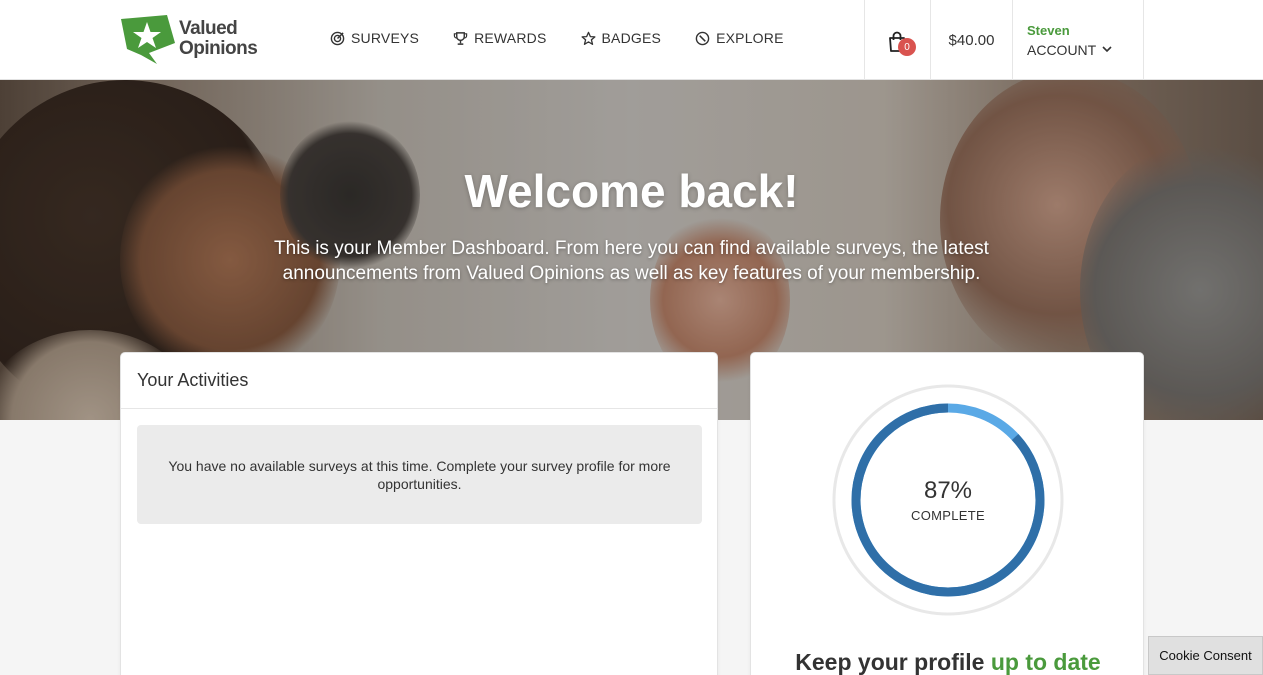 This screenshot has height=675, width=1263. I want to click on account-menu: Steven ACCOUNT, so click(1078, 40).